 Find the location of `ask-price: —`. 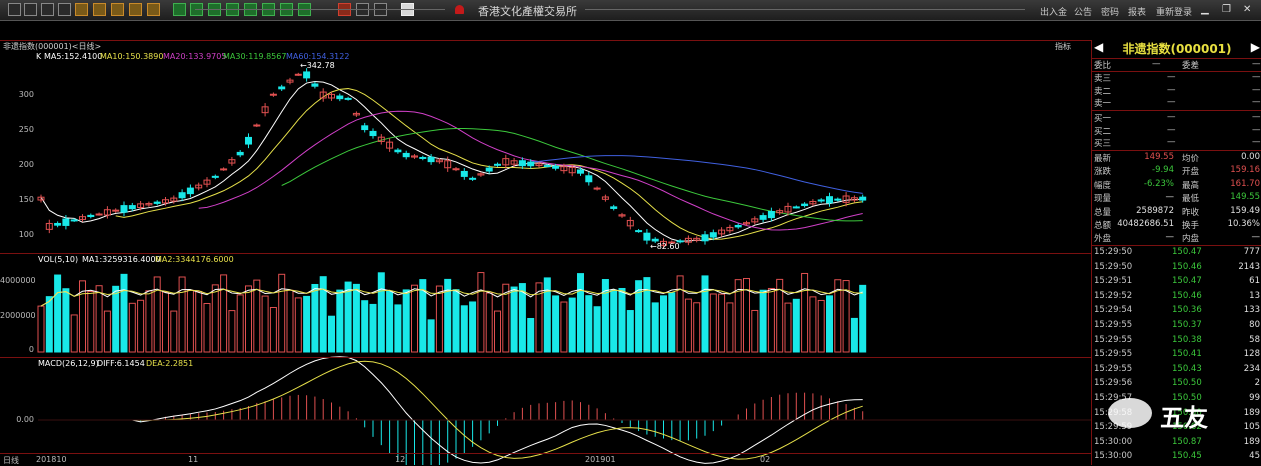

ask-price: — is located at coordinates (1171, 89).